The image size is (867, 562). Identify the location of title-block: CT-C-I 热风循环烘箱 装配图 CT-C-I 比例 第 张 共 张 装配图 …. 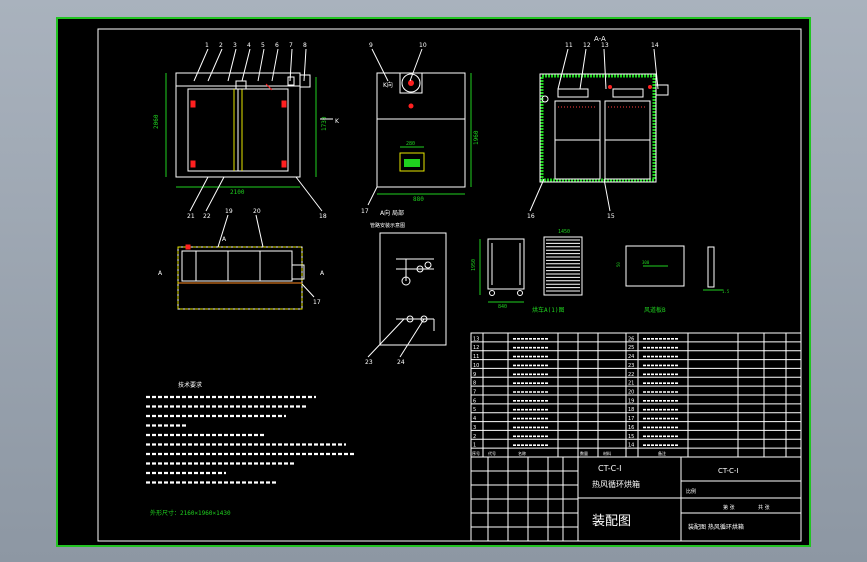
(636, 499).